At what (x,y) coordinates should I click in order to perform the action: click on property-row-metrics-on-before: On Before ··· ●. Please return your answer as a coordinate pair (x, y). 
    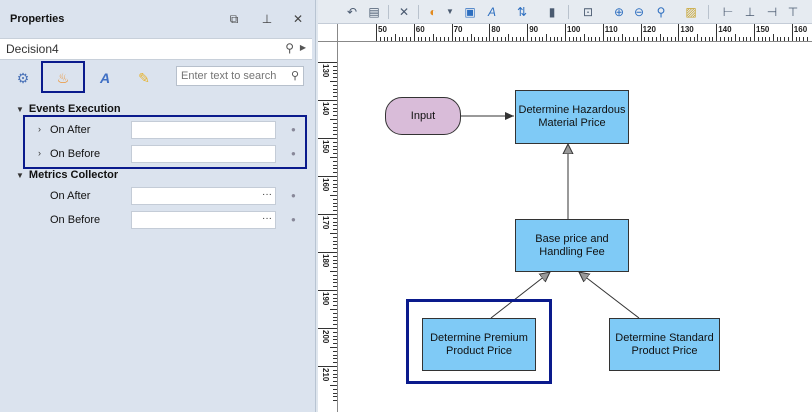
    Looking at the image, I should click on (156, 220).